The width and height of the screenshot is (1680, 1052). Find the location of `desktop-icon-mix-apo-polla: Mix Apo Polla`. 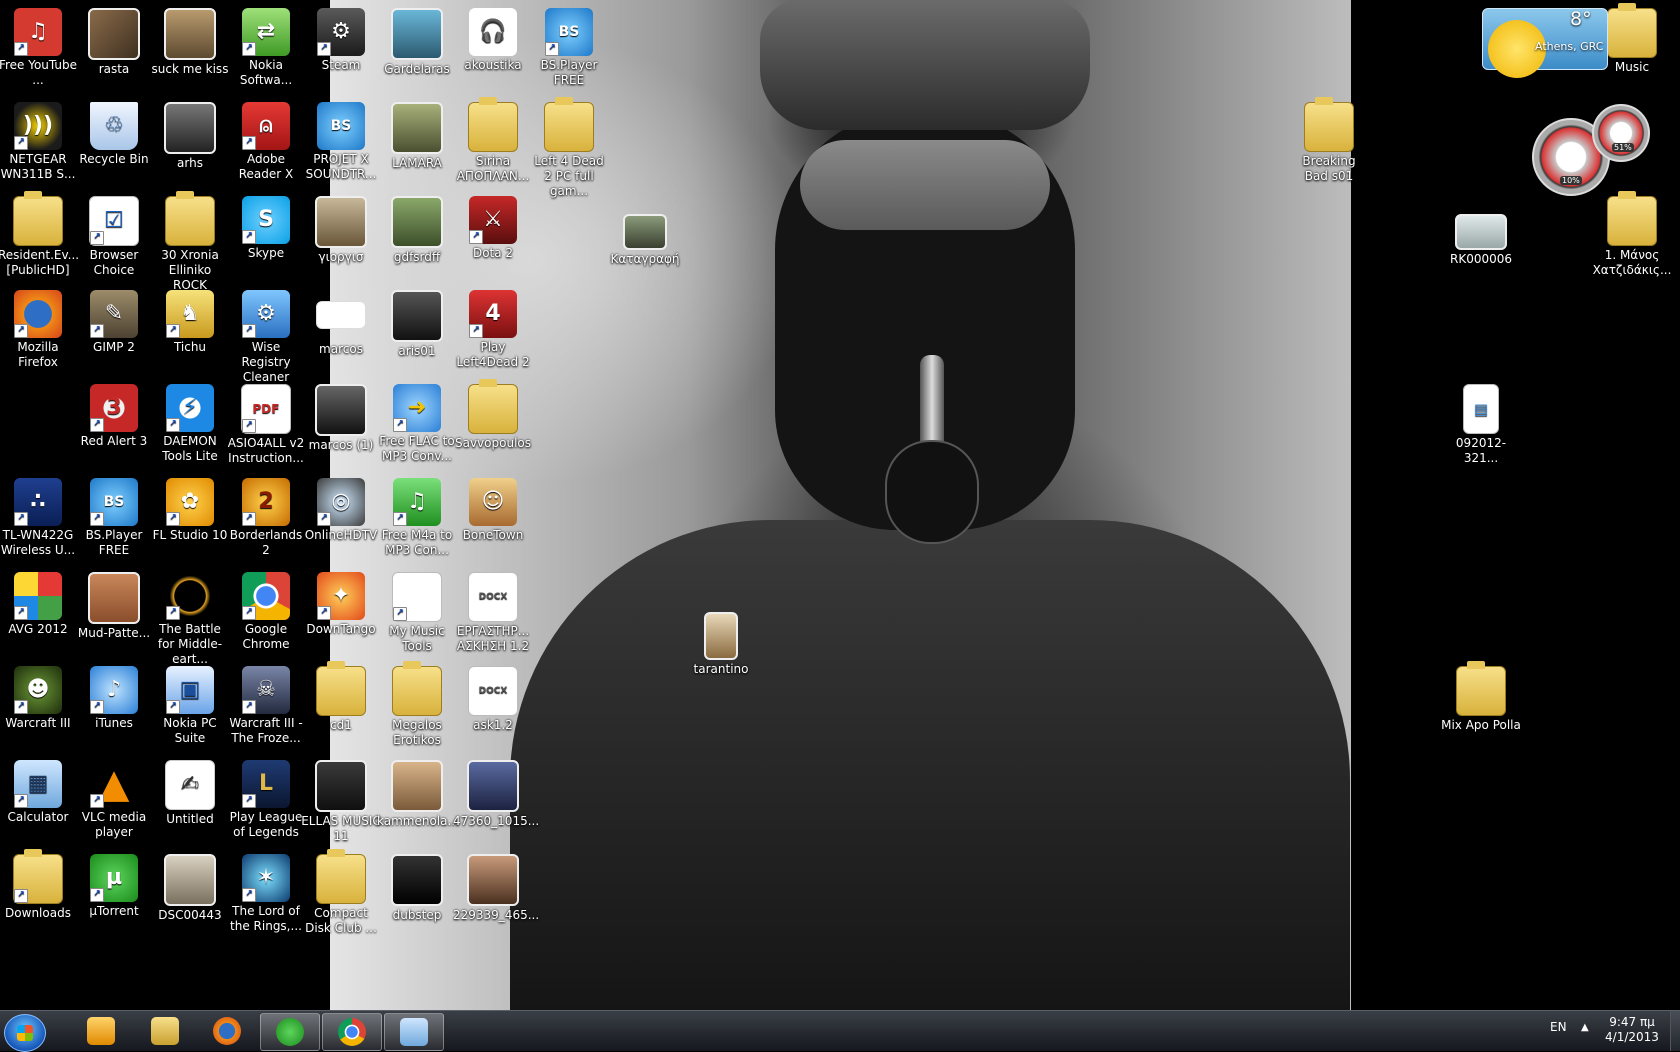

desktop-icon-mix-apo-polla: Mix Apo Polla is located at coordinates (1481, 697).